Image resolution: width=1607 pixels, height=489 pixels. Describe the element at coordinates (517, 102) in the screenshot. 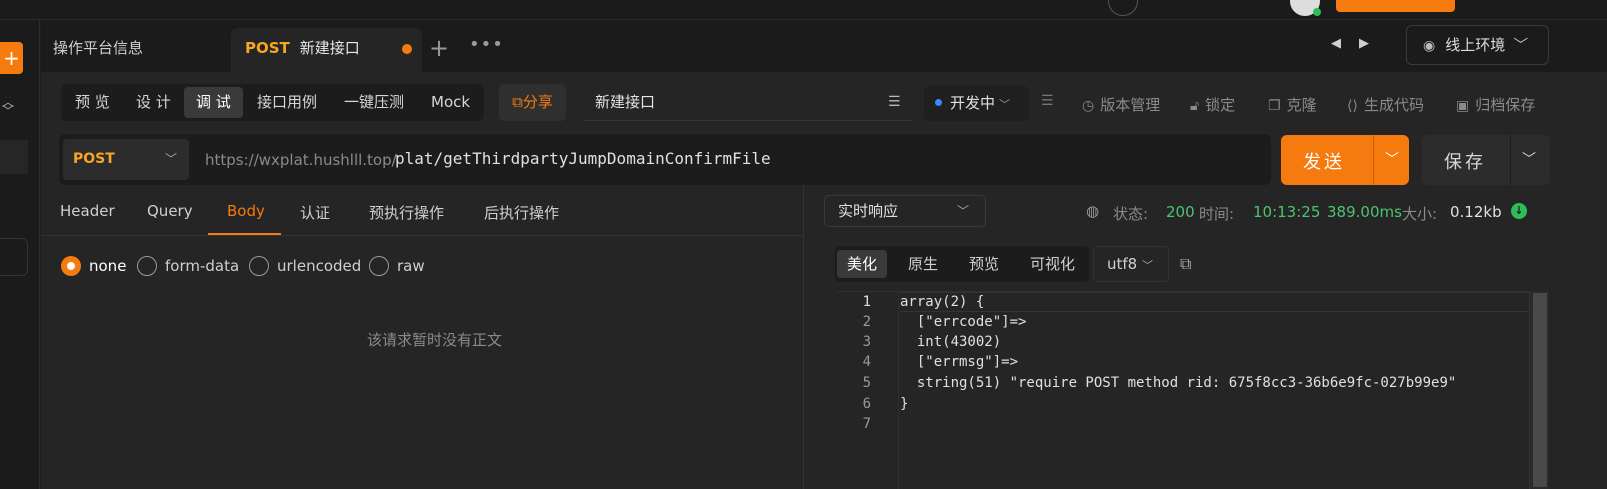

I see `share-icon: ⧉` at that location.